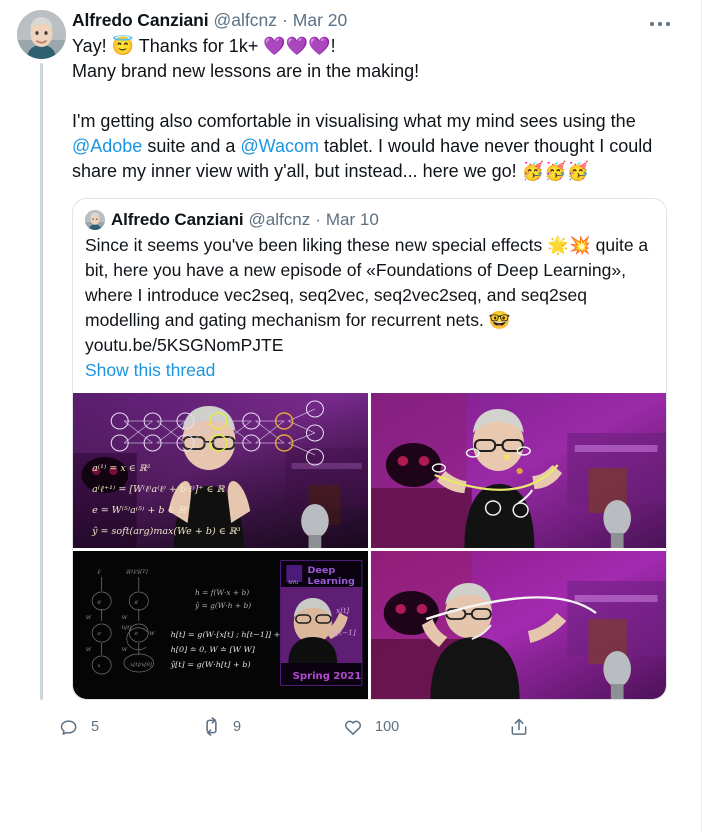 Image resolution: width=702 pixels, height=832 pixels. I want to click on svg-text: x[t]/x[0], so click(141, 665).